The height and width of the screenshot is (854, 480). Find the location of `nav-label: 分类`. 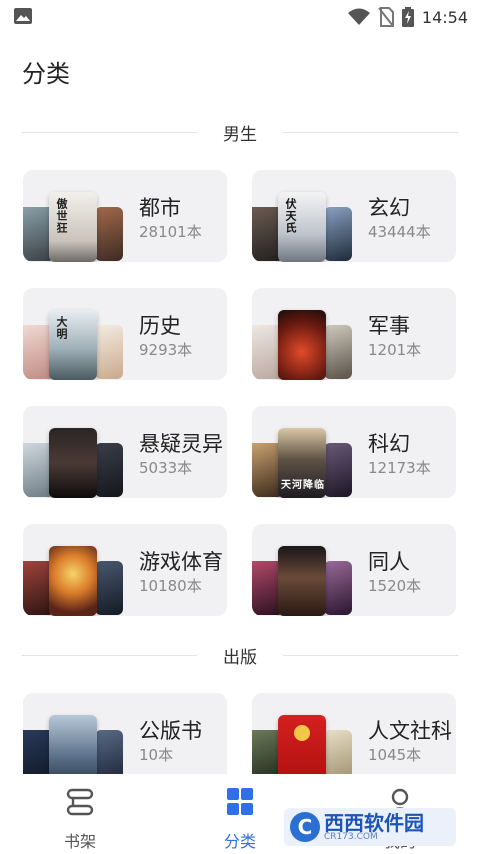

nav-label: 分类 is located at coordinates (239, 841).